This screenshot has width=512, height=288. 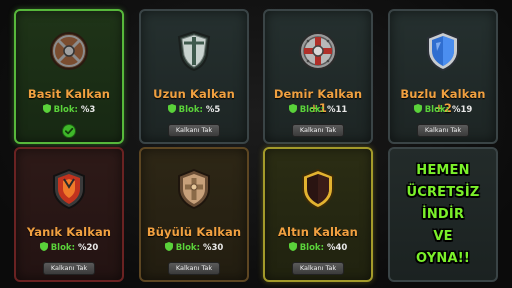 What do you see at coordinates (213, 248) in the screenshot?
I see `block-value: %30` at bounding box center [213, 248].